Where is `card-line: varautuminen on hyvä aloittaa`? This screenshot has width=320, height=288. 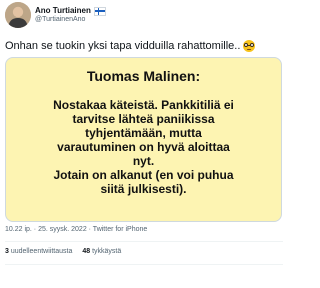
card-line: varautuminen on hyvä aloittaa is located at coordinates (143, 147).